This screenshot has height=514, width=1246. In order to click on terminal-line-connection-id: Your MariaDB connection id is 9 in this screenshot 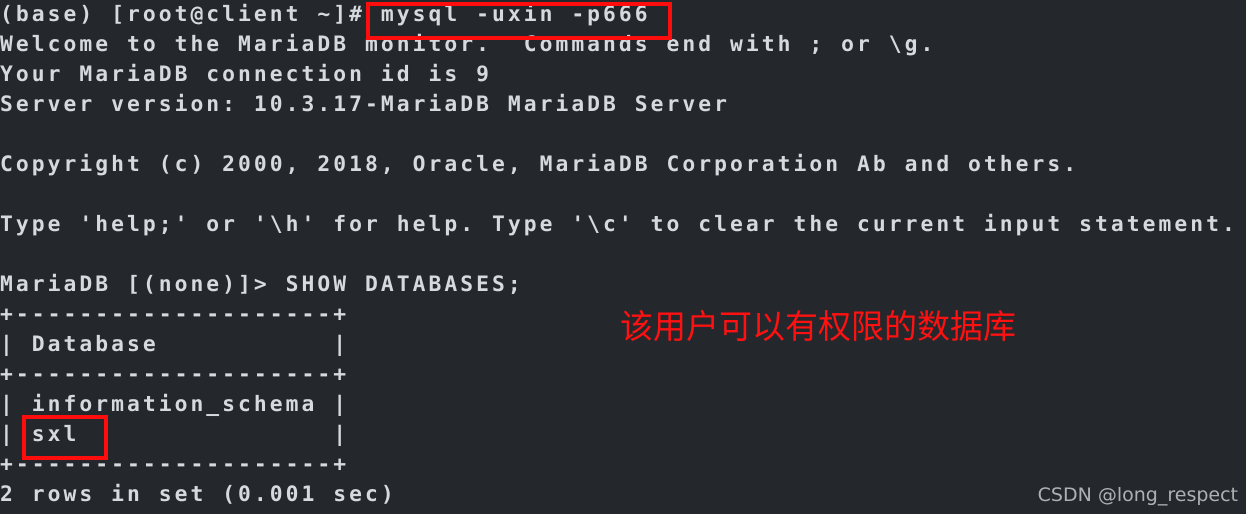, I will do `click(246, 74)`.